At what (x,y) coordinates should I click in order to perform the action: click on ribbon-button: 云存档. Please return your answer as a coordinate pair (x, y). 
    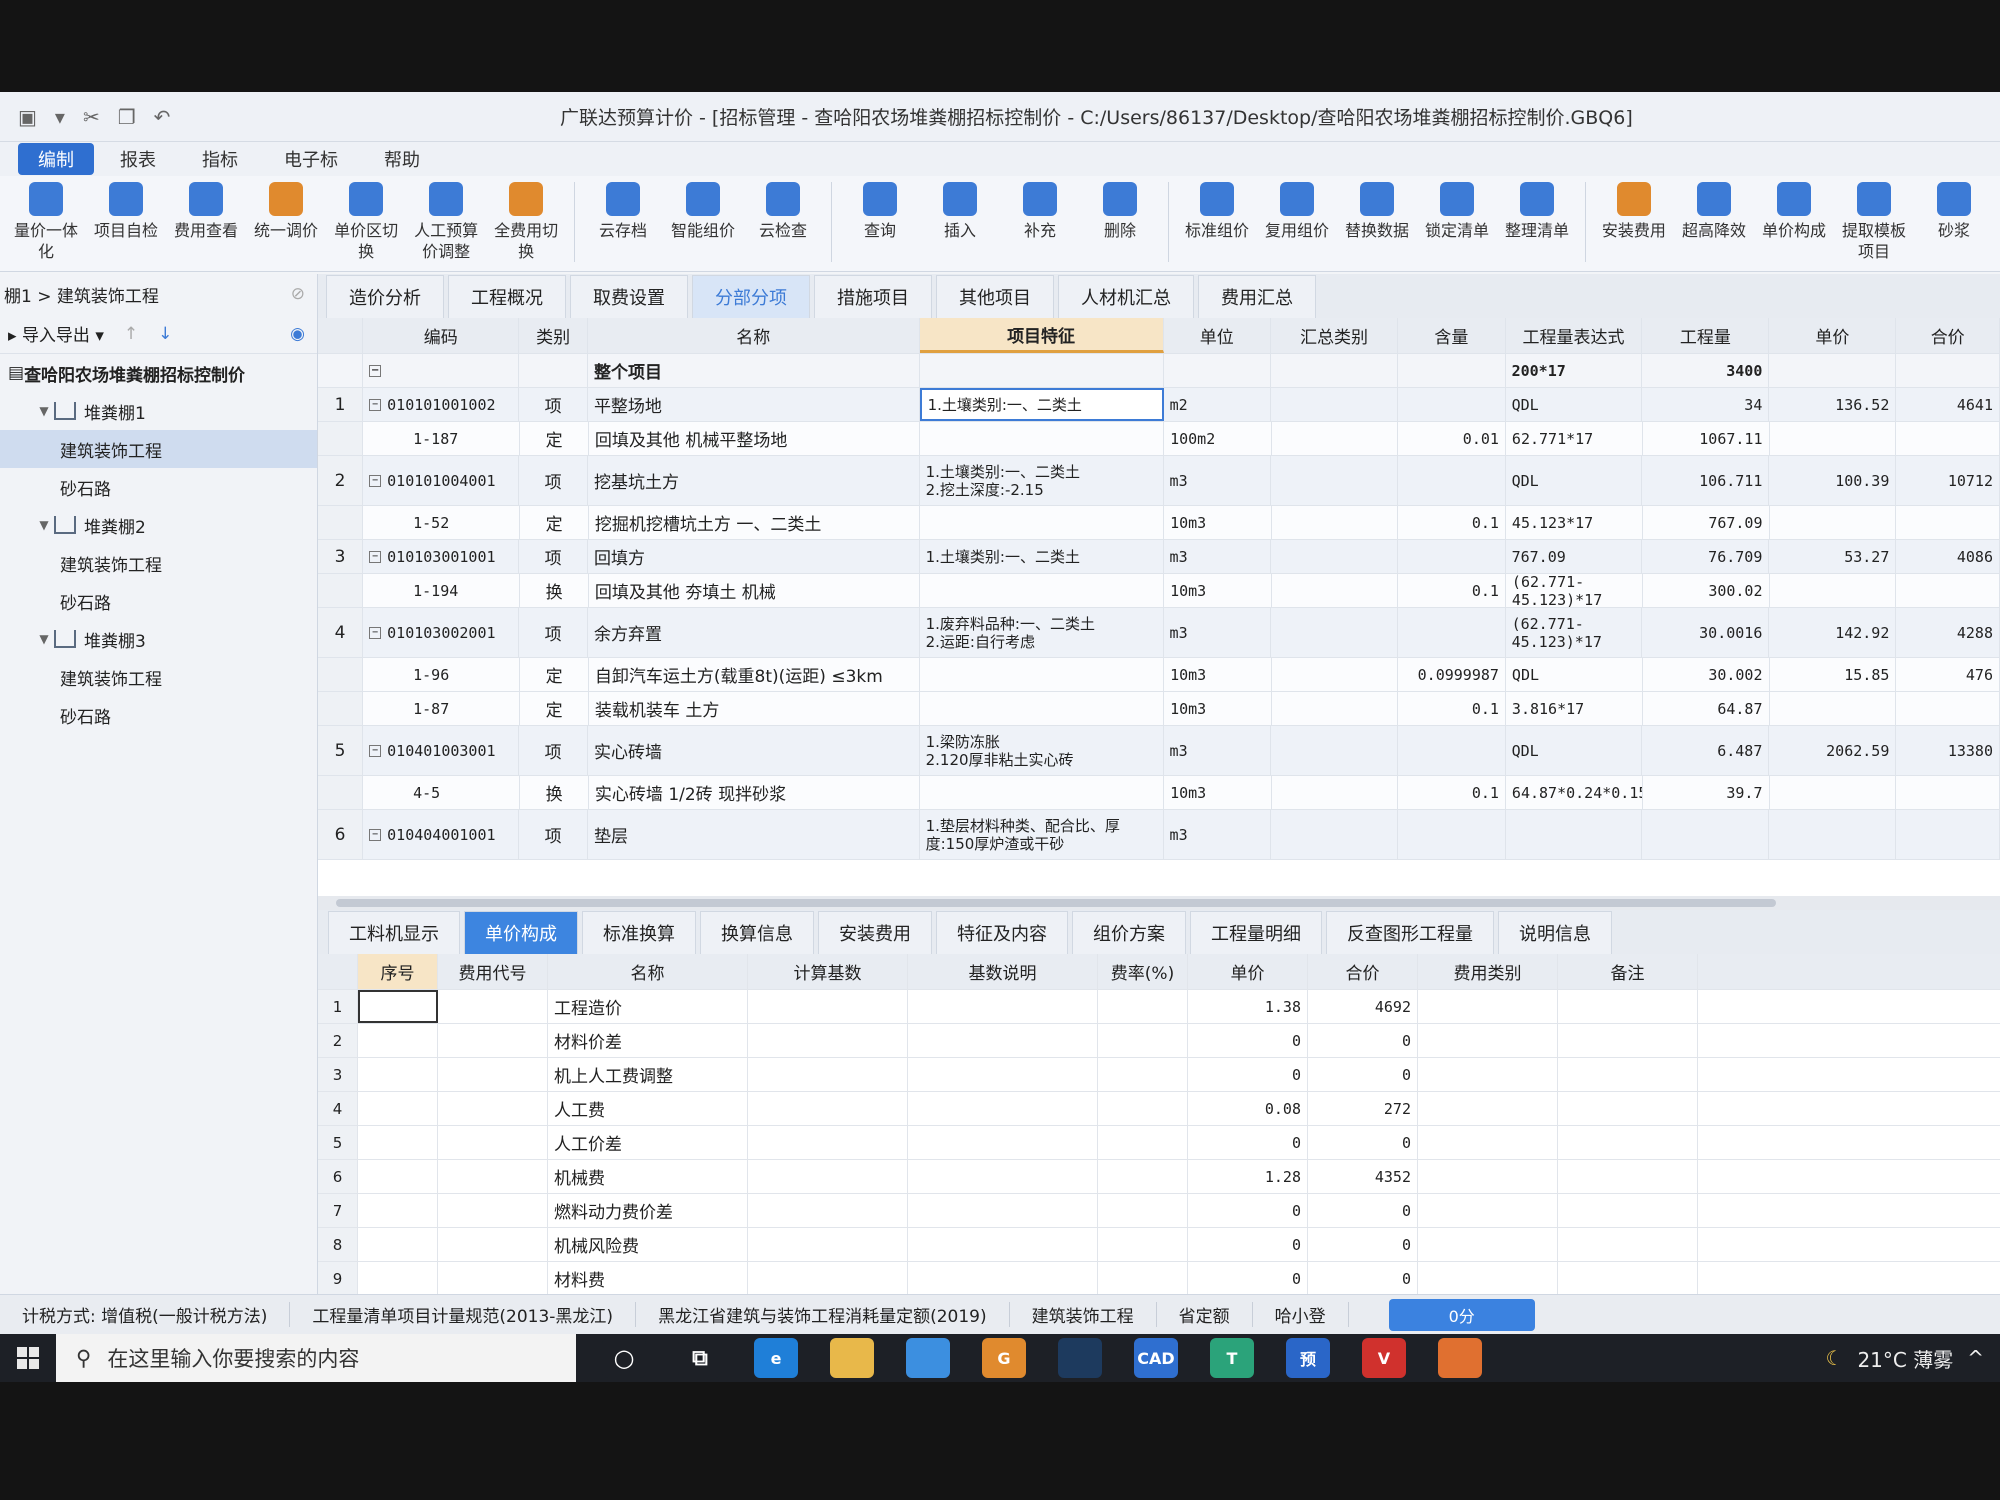
    Looking at the image, I should click on (623, 211).